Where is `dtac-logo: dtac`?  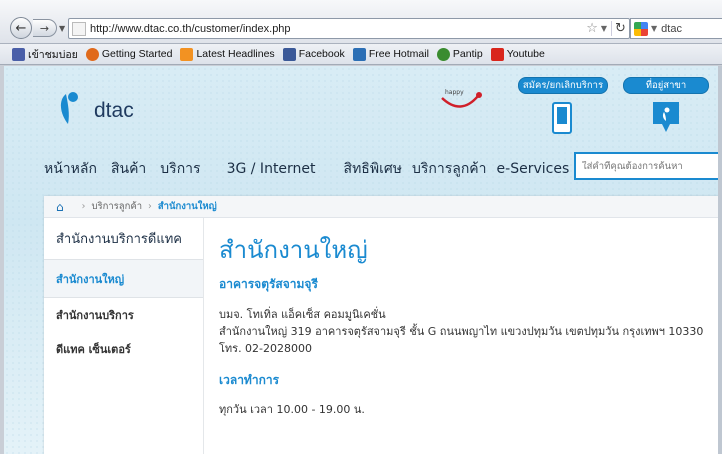 dtac-logo: dtac is located at coordinates (89, 108).